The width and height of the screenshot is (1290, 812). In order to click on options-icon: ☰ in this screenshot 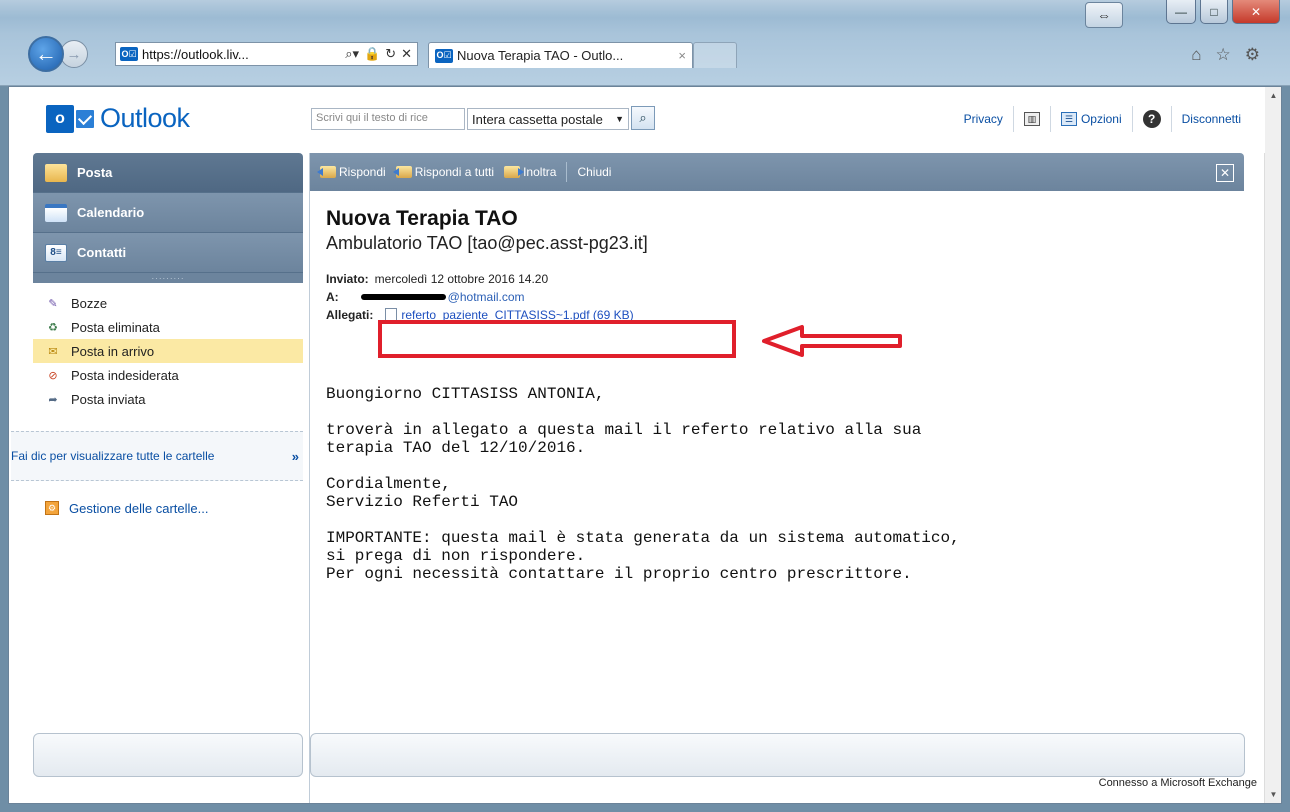, I will do `click(1068, 119)`.